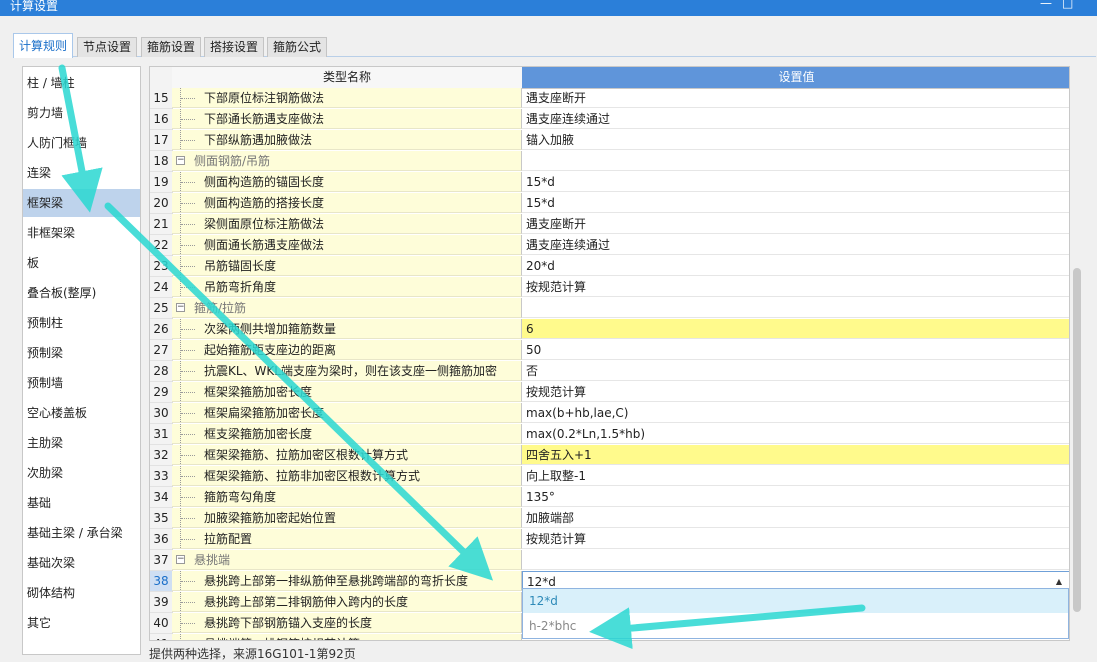  What do you see at coordinates (220, 308) in the screenshot?
I see `row-label: 箍筋/拉筋` at bounding box center [220, 308].